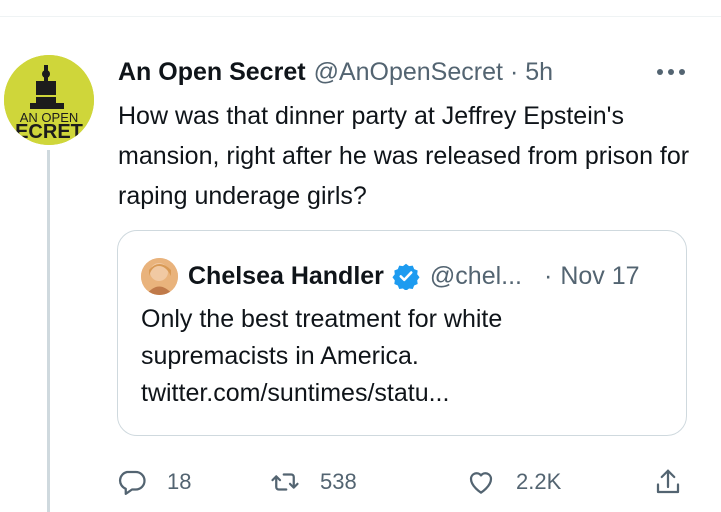  What do you see at coordinates (407, 482) in the screenshot?
I see `action-bar: 18 538 2.2K` at bounding box center [407, 482].